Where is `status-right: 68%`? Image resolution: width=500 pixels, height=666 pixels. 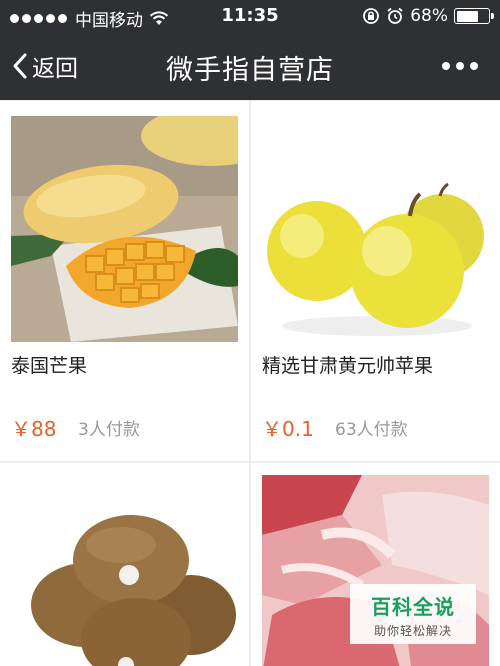
status-right: 68% is located at coordinates (428, 16).